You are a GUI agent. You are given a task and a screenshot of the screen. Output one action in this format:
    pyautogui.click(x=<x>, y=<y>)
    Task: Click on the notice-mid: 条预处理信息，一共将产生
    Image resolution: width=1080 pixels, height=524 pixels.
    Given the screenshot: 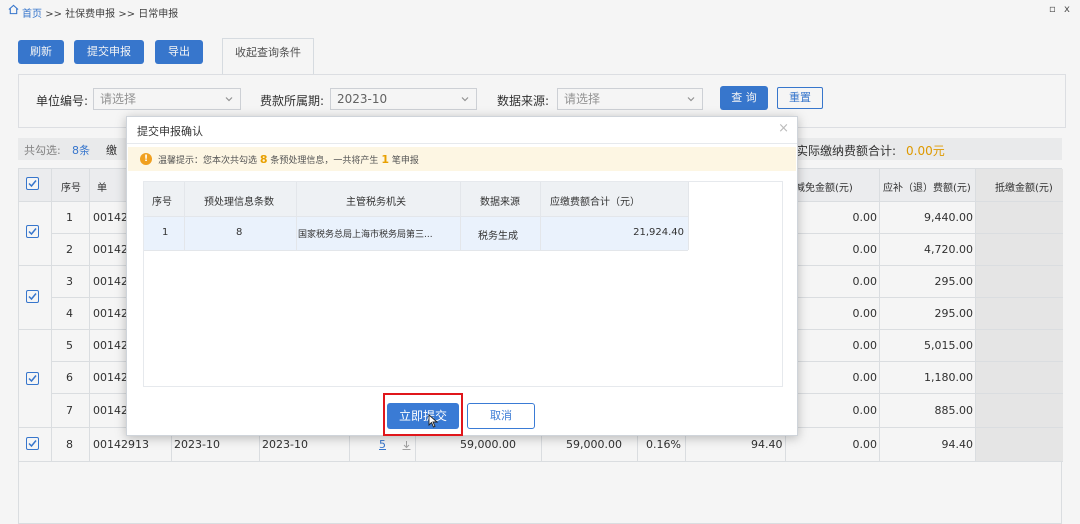 What is the action you would take?
    pyautogui.click(x=324, y=161)
    